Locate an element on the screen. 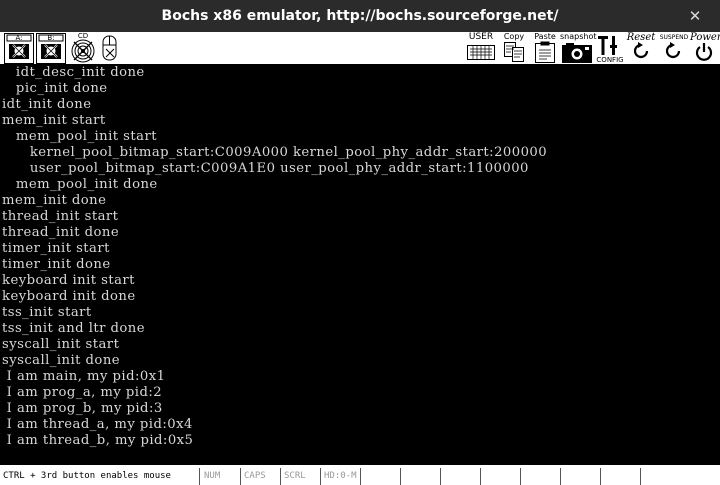  suspend-button: SUSPEND is located at coordinates (674, 48).